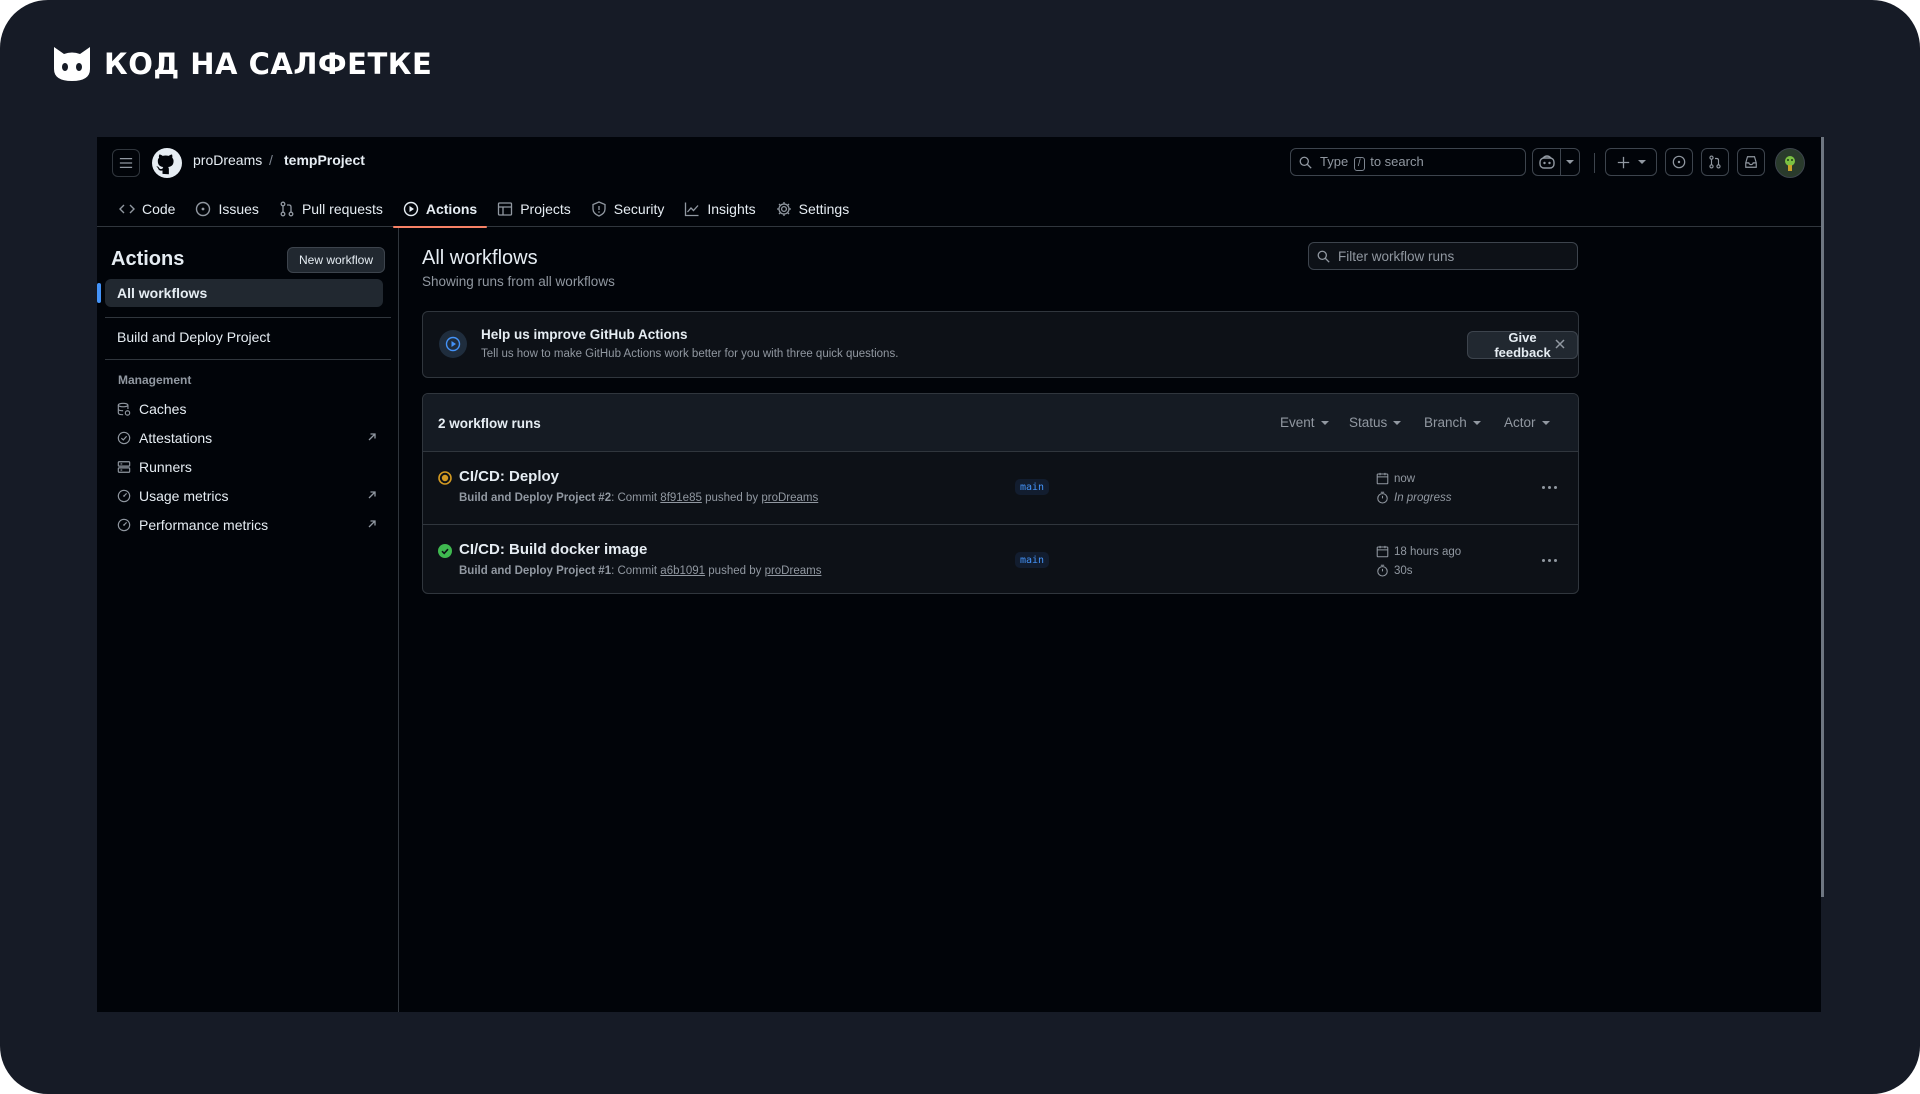 The height and width of the screenshot is (1094, 1920). I want to click on tab-insights: Insights, so click(719, 209).